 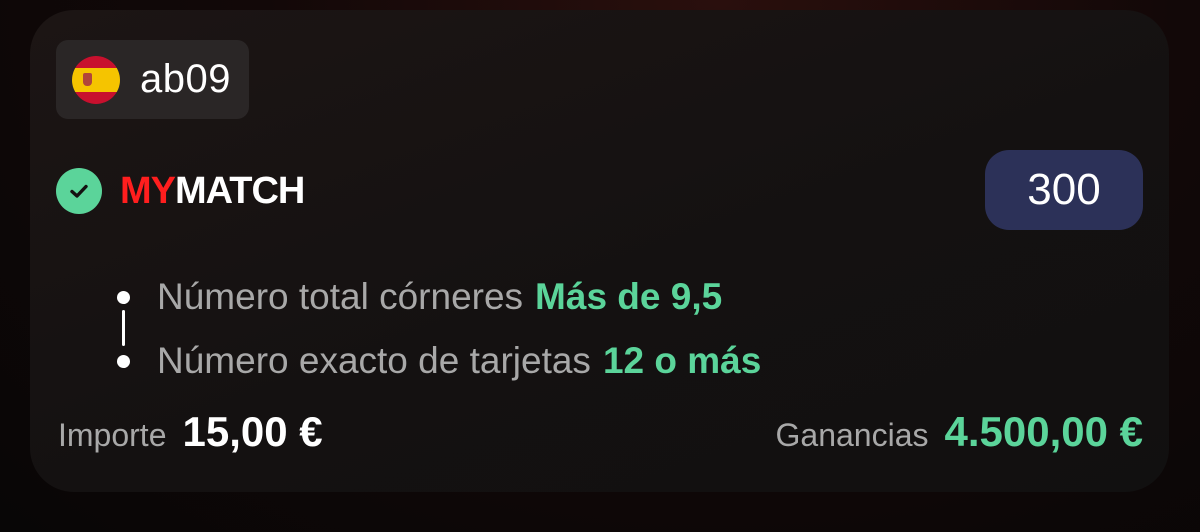 I want to click on winnings-section: Ganancias 4.500,00 €, so click(x=960, y=432).